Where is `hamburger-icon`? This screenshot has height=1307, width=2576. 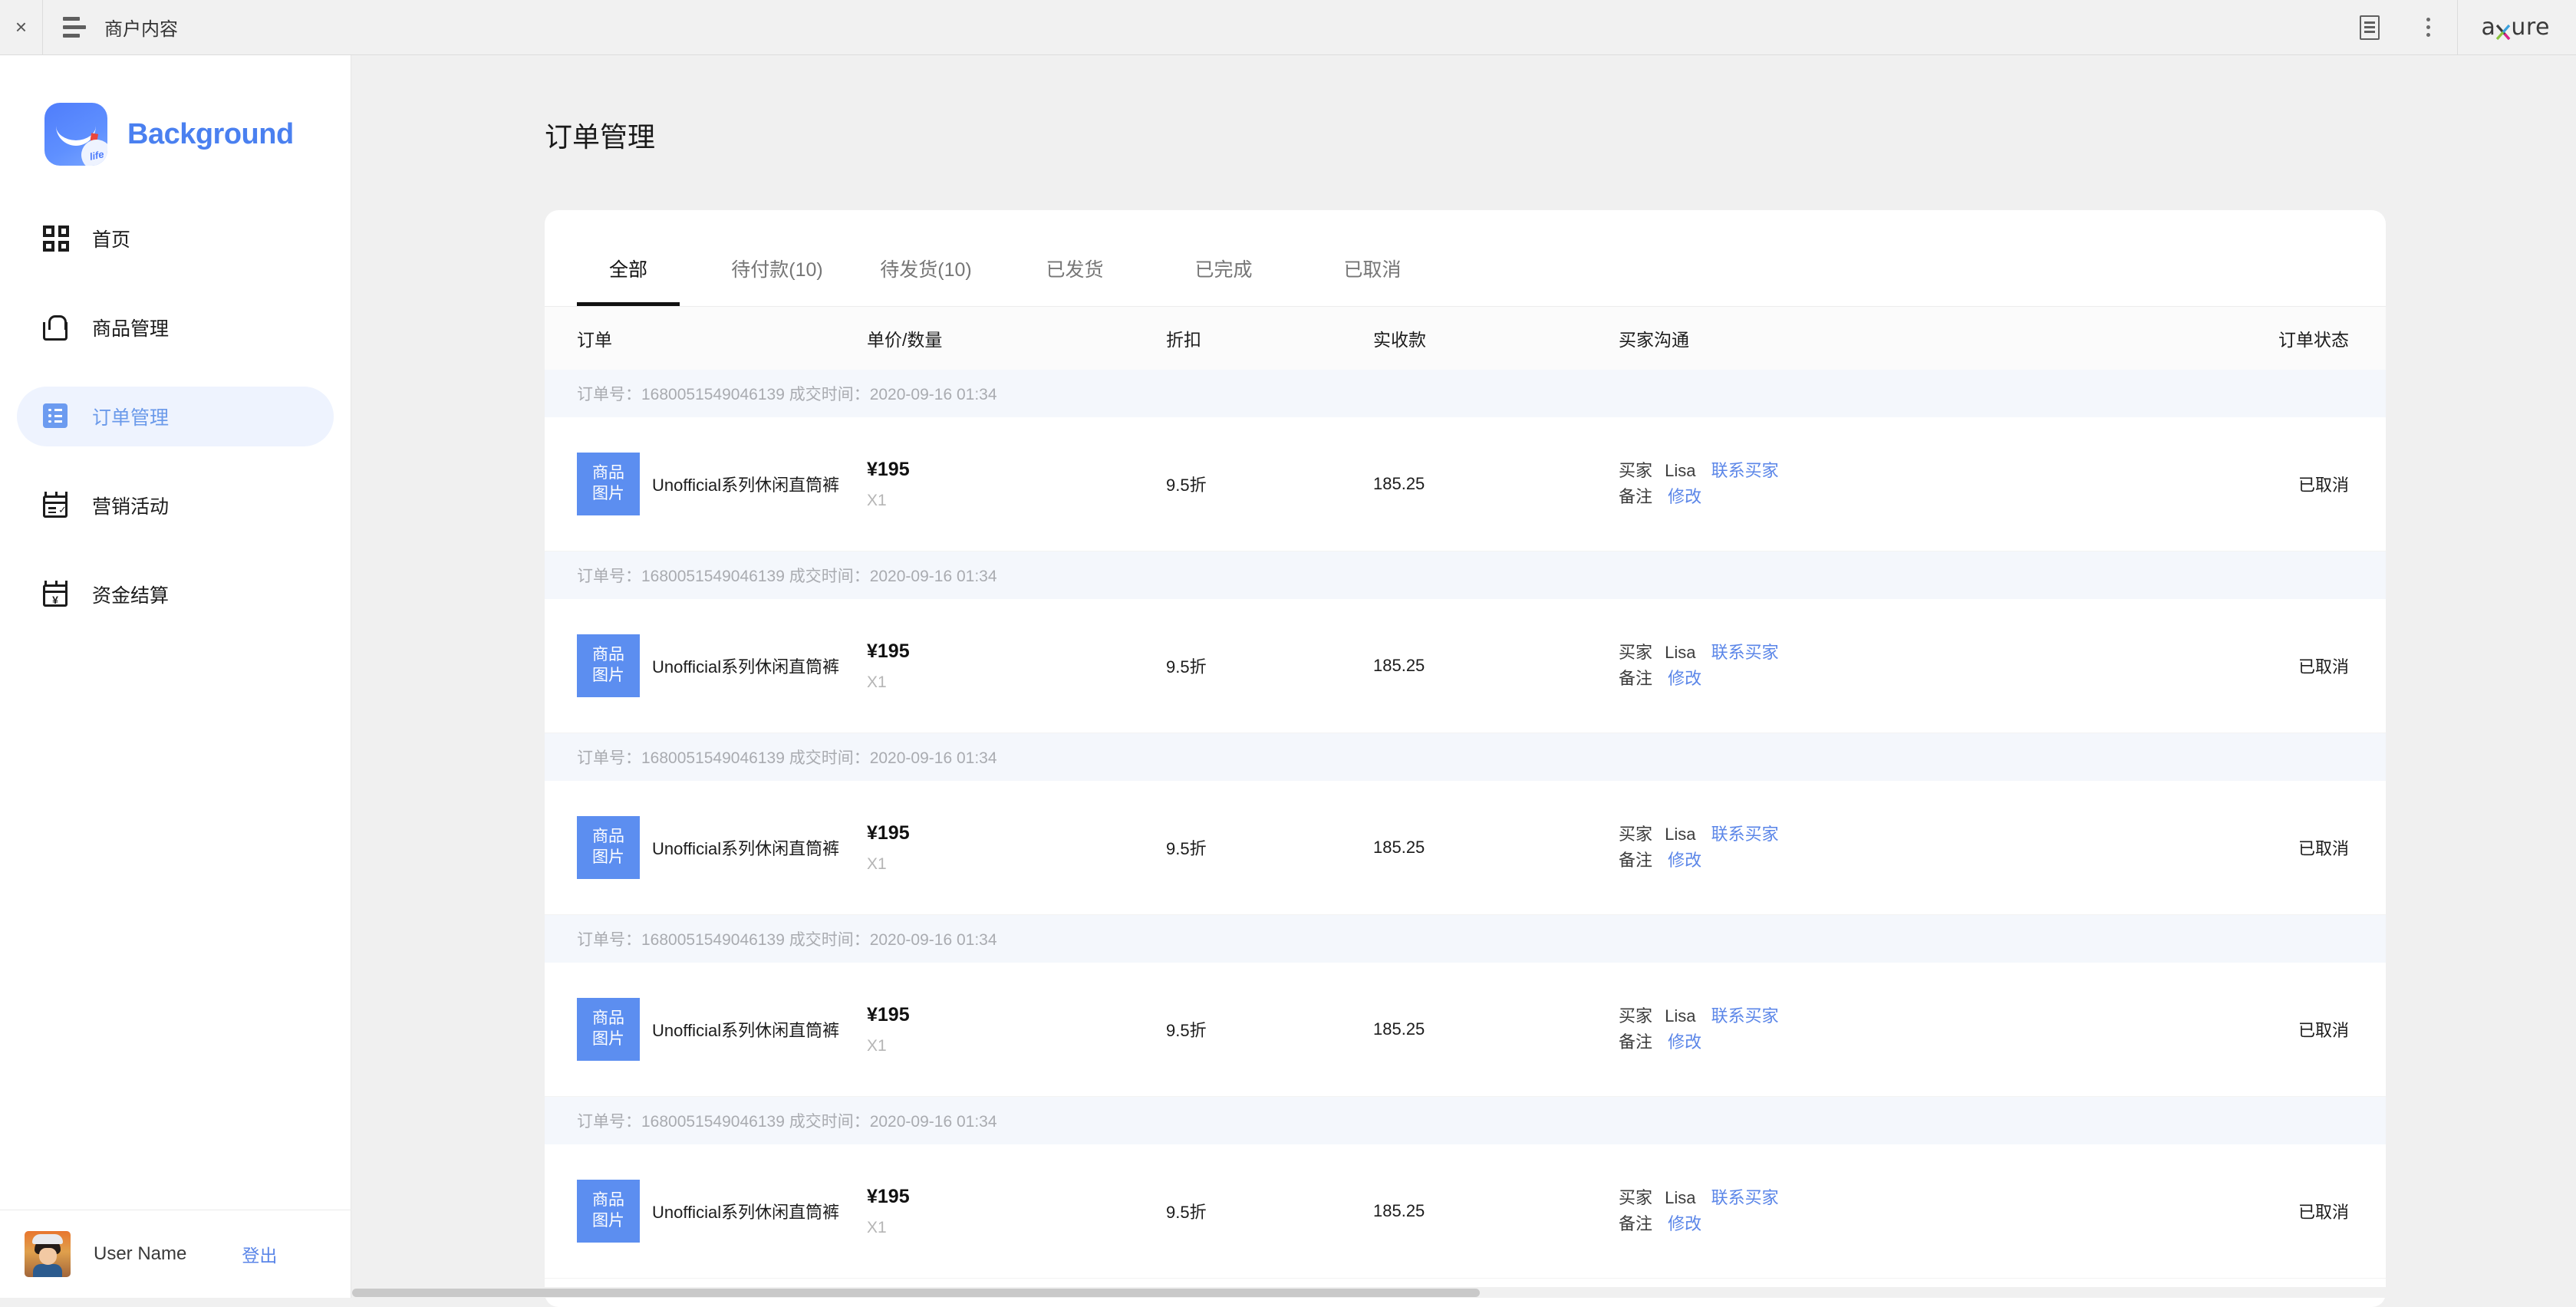 hamburger-icon is located at coordinates (74, 28).